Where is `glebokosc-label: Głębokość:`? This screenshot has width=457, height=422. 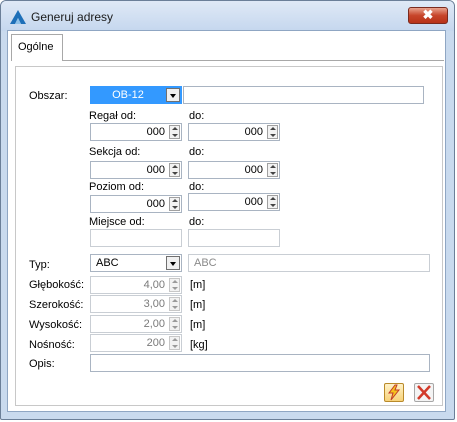 glebokosc-label: Głębokość: is located at coordinates (57, 285).